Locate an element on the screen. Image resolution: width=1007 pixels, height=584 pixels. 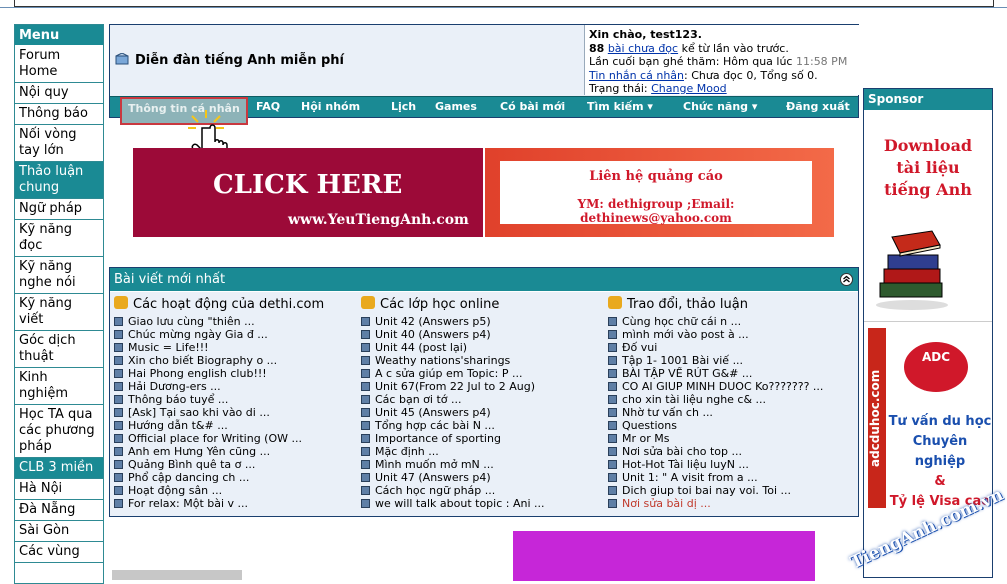
post-link: Unit 44 (post lại) is located at coordinates (483, 347).